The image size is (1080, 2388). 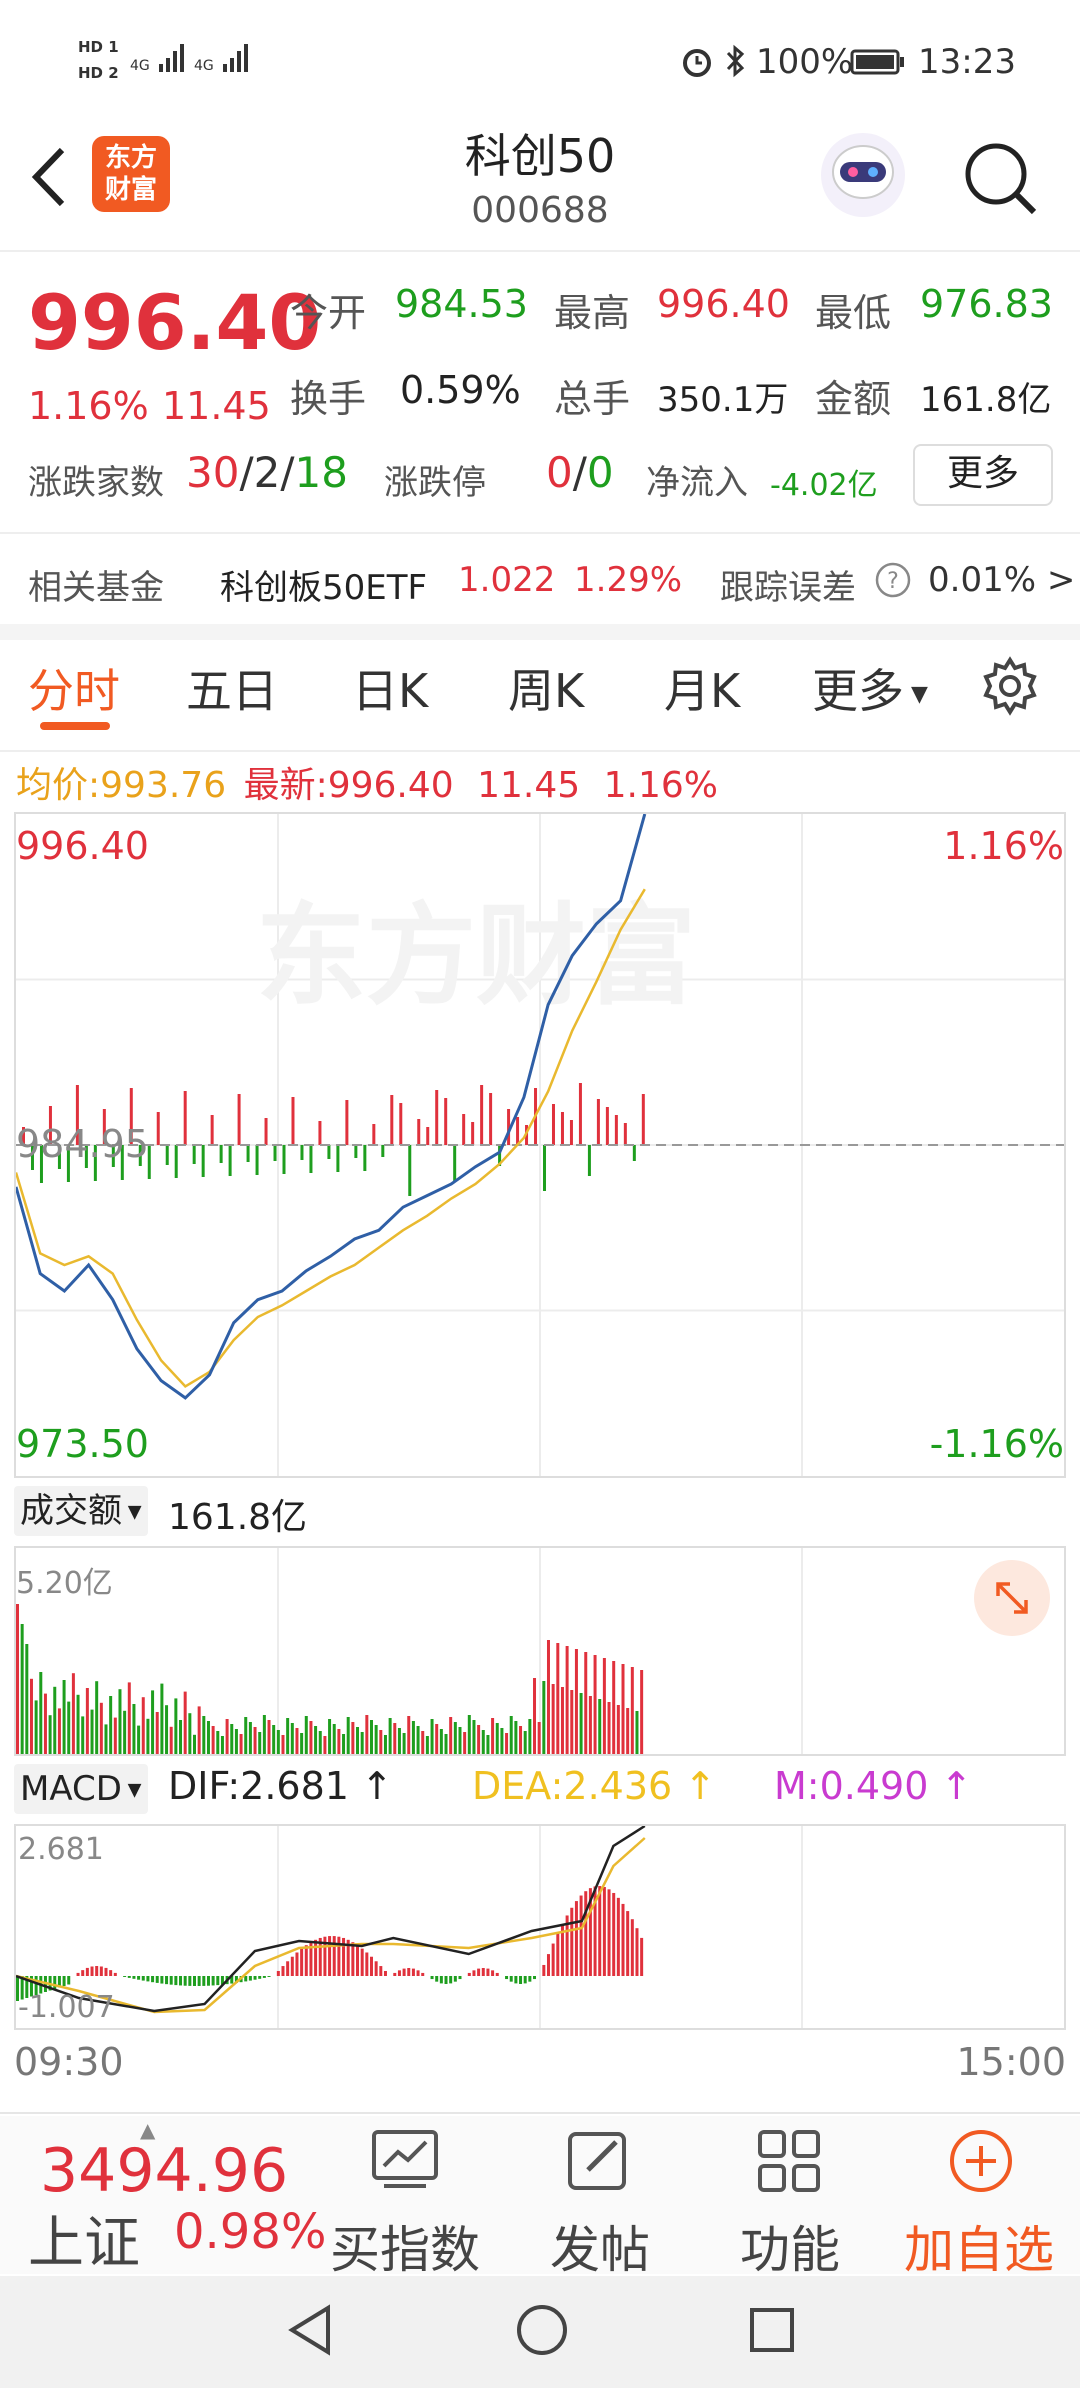 I want to click on nav-recents-icon, so click(x=772, y=2332).